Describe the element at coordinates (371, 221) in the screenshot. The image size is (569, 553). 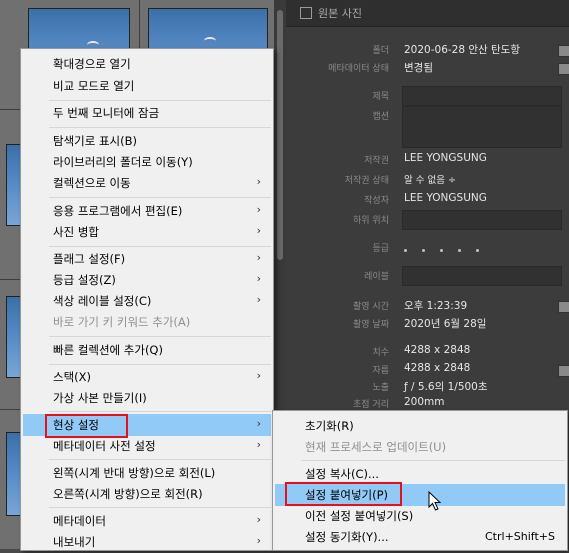
I see `metadata-label: 하위 위치` at that location.